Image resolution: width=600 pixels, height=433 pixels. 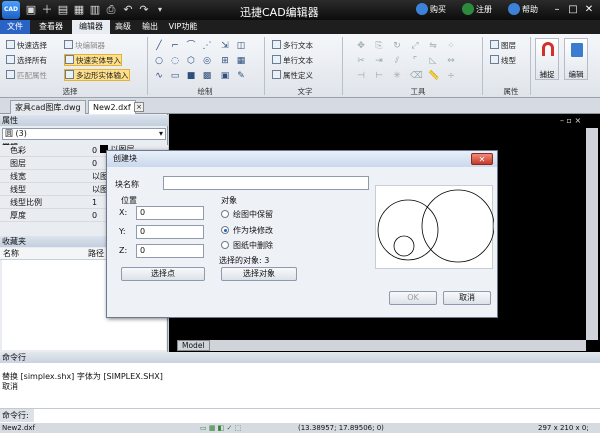 What do you see at coordinates (111, 10) in the screenshot?
I see `print-icon: ⎙` at bounding box center [111, 10].